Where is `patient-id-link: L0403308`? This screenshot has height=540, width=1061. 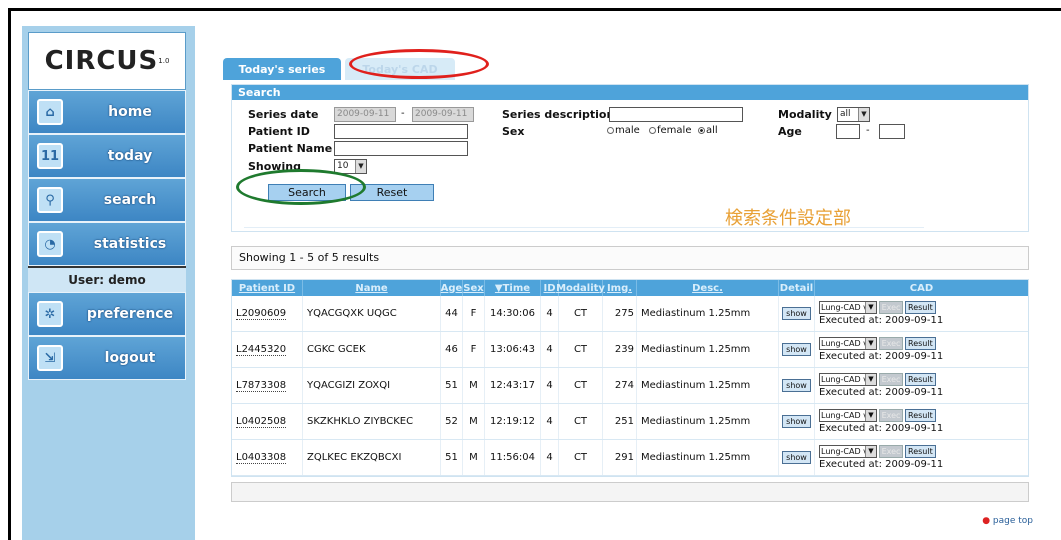
patient-id-link: L0403308 is located at coordinates (261, 458).